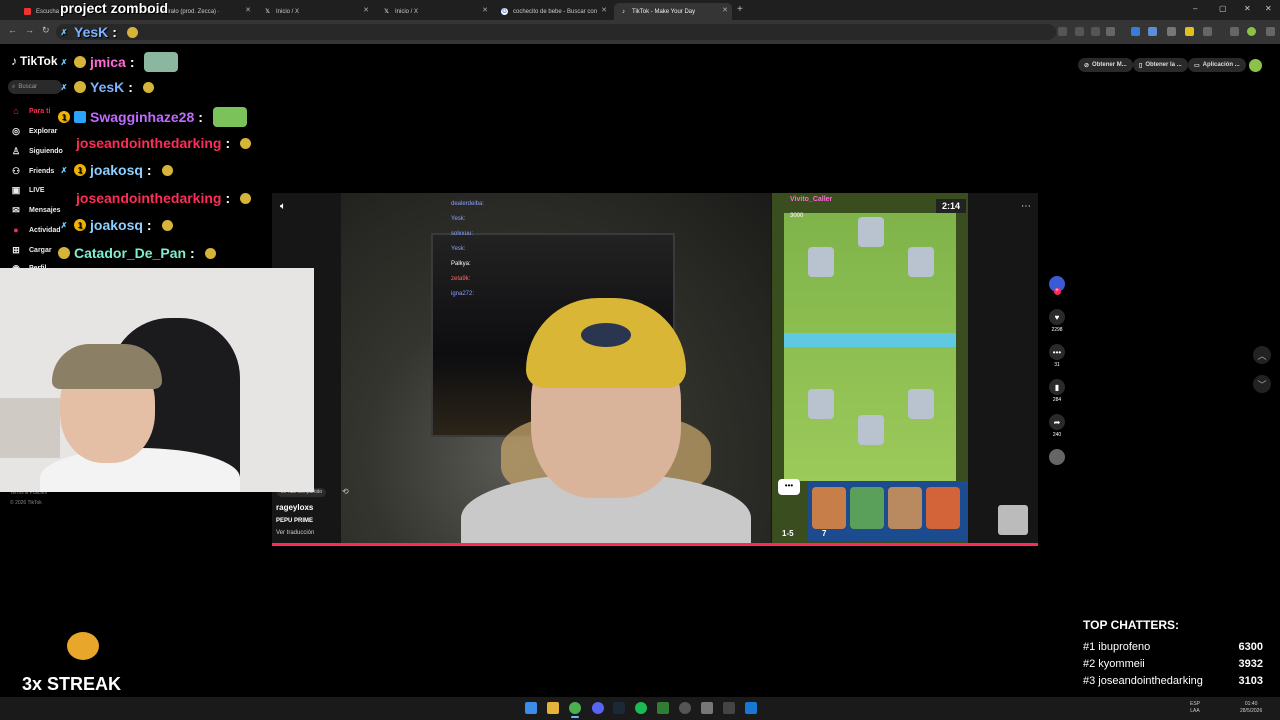 This screenshot has width=1280, height=720. Describe the element at coordinates (149, 198) in the screenshot. I see `chat-username: joseandointhedarking` at that location.